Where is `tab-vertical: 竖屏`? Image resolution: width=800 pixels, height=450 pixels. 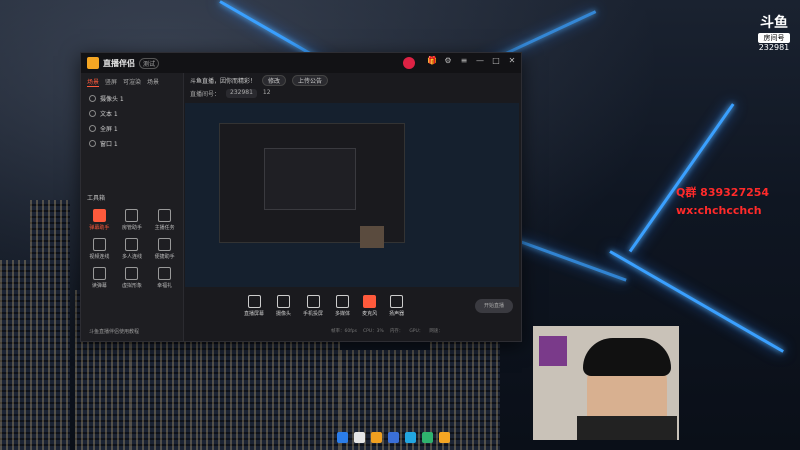
tab-vertical: 竖屏 is located at coordinates (111, 82).